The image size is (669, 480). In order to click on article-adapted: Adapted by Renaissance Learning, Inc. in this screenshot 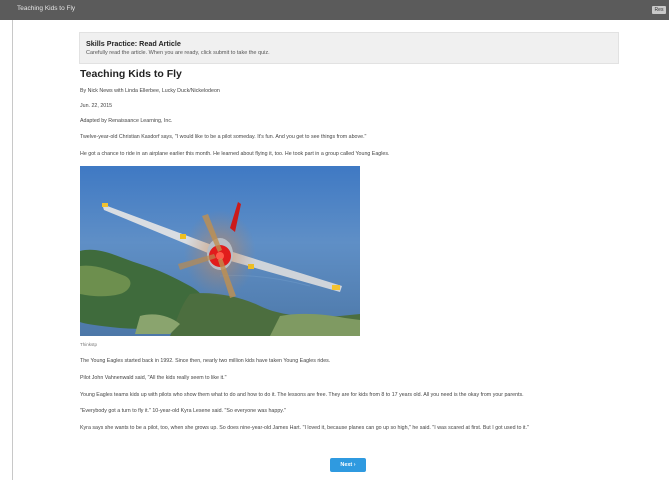, I will do `click(126, 121)`.